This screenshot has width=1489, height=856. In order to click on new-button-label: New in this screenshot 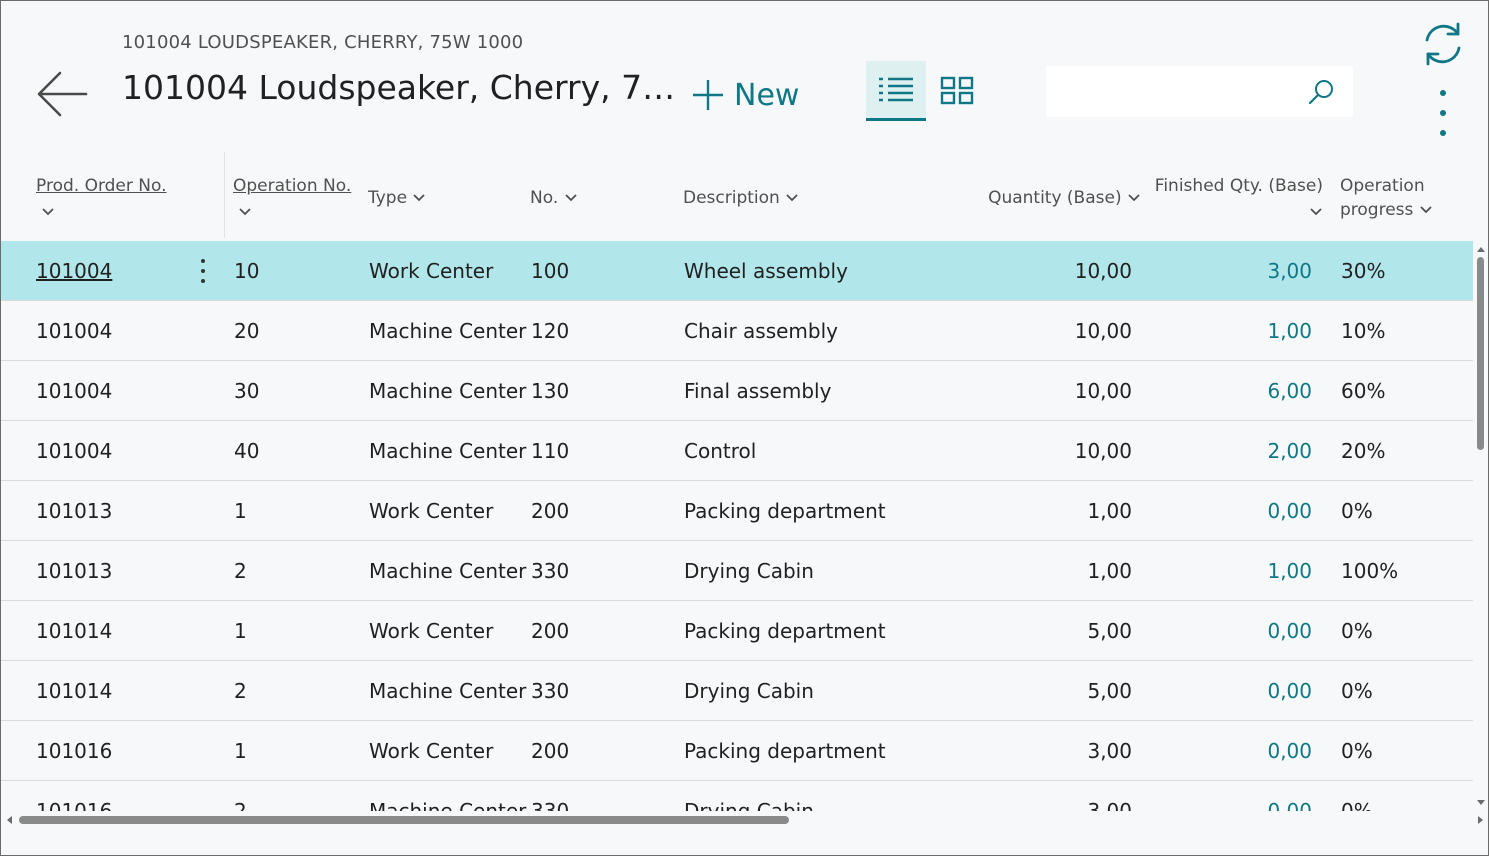, I will do `click(767, 95)`.